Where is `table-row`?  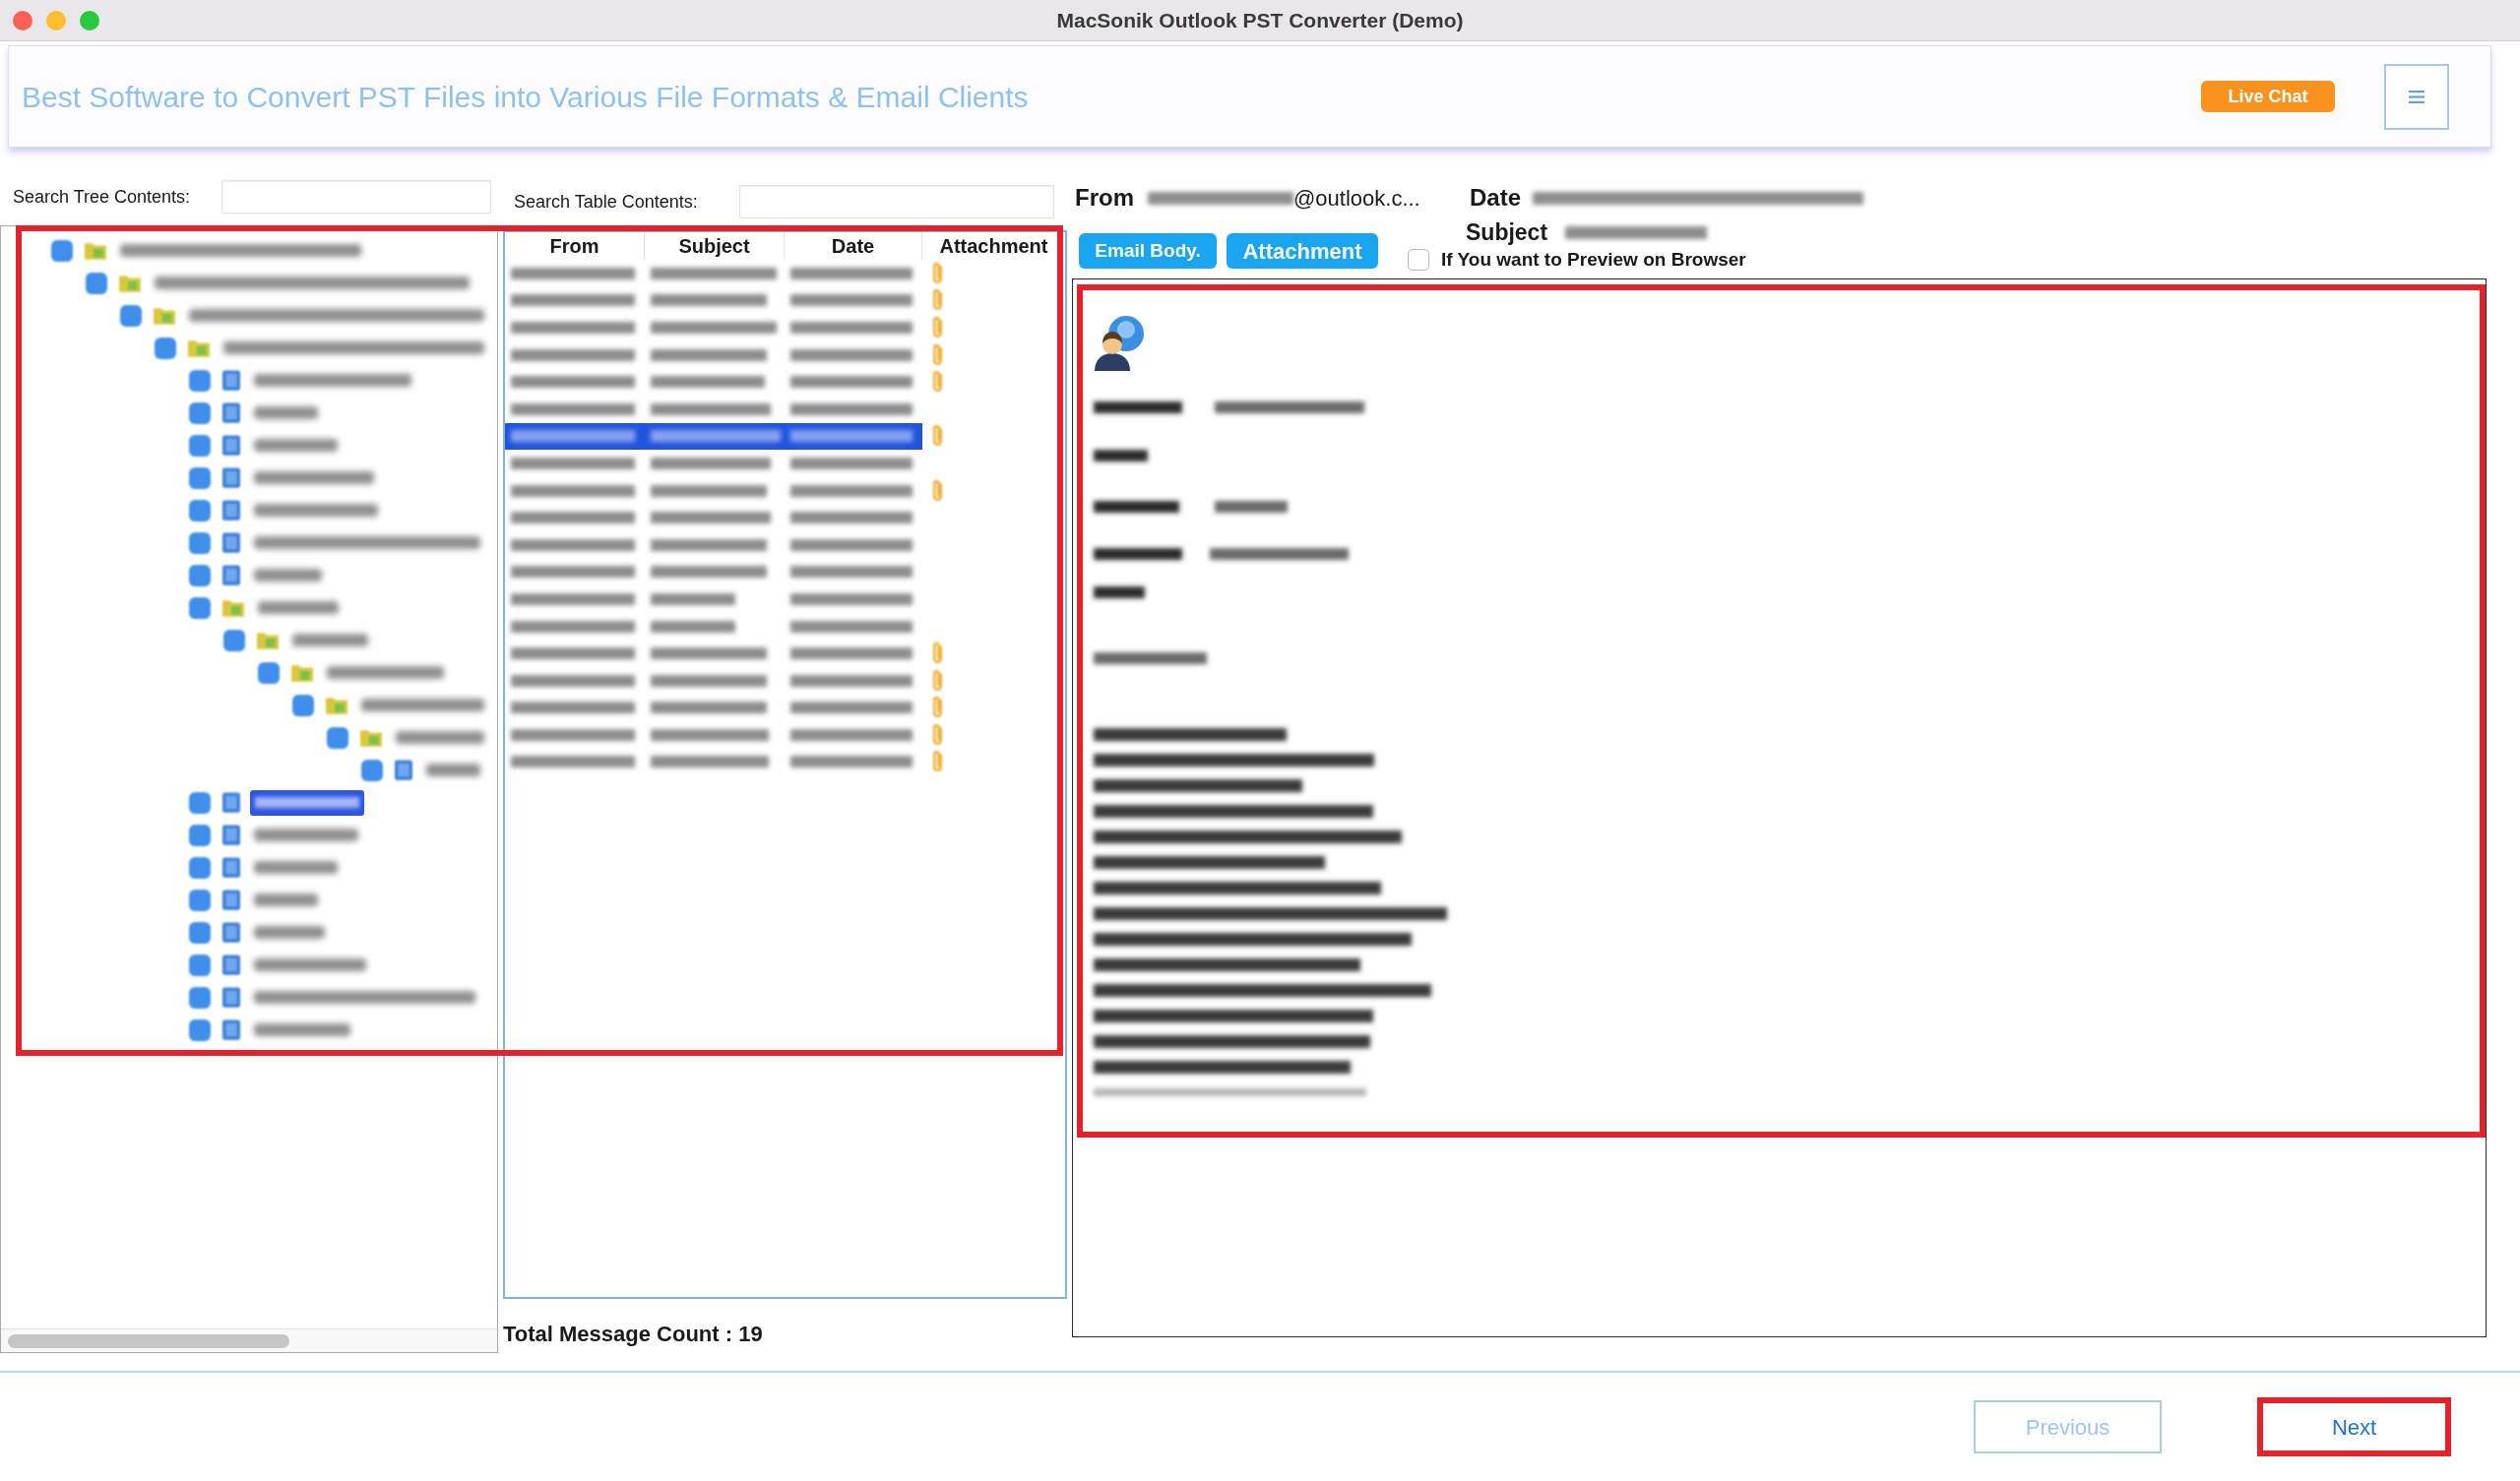
table-row is located at coordinates (713, 436).